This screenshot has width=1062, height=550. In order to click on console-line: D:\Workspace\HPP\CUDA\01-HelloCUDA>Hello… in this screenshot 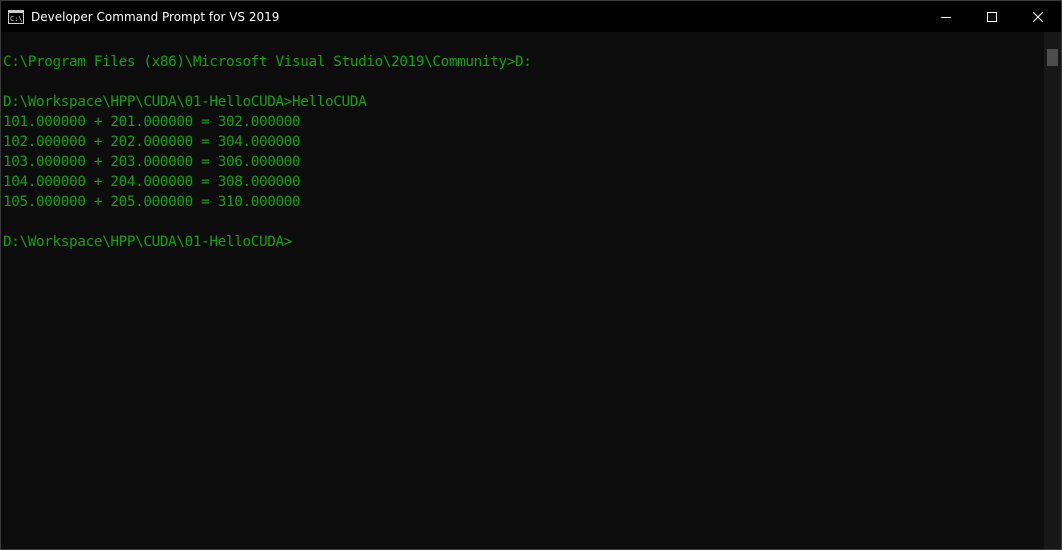, I will do `click(185, 102)`.